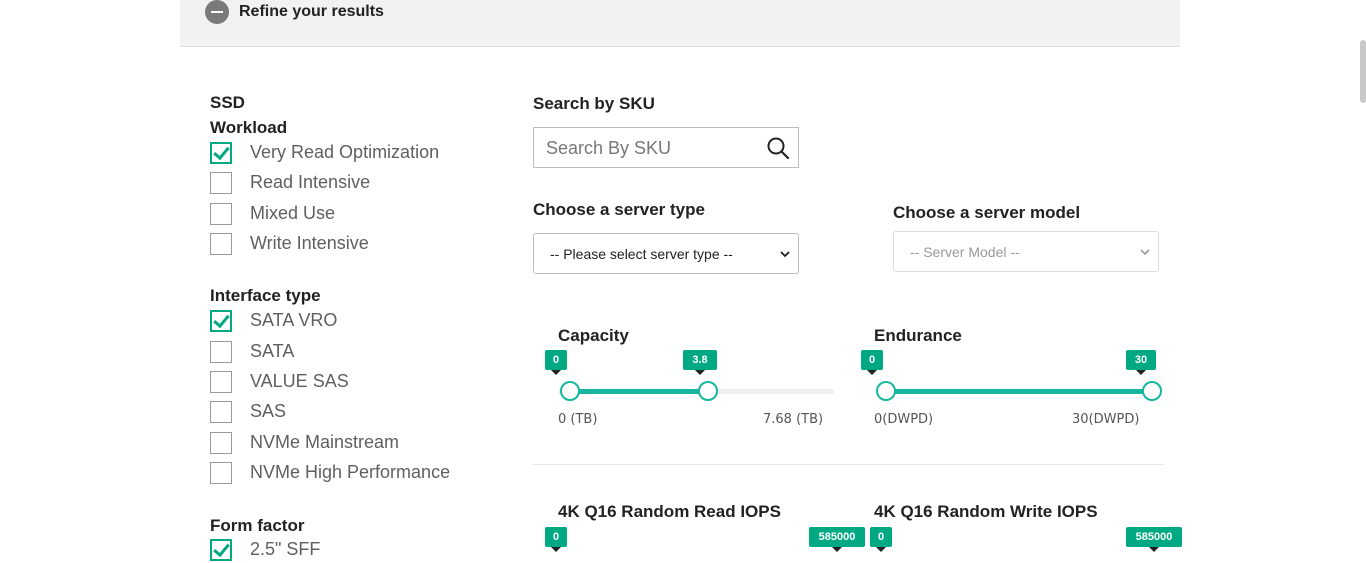 The width and height of the screenshot is (1366, 563). I want to click on sku-search-box, so click(666, 148).